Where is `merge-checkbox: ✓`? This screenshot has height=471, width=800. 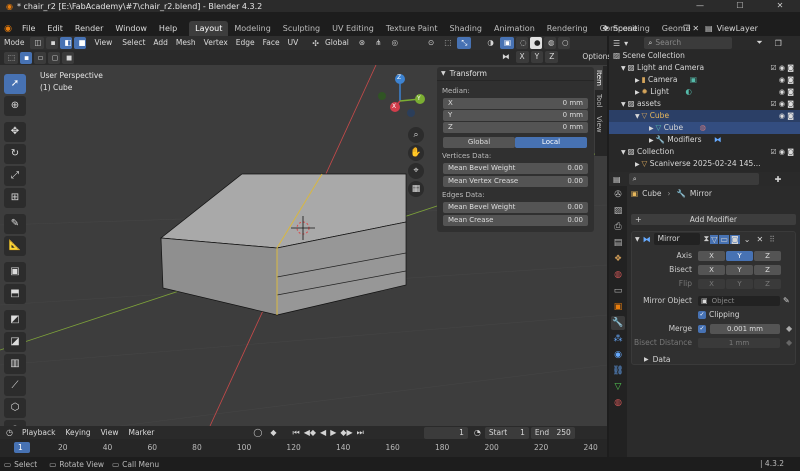
merge-checkbox: ✓ is located at coordinates (702, 328).